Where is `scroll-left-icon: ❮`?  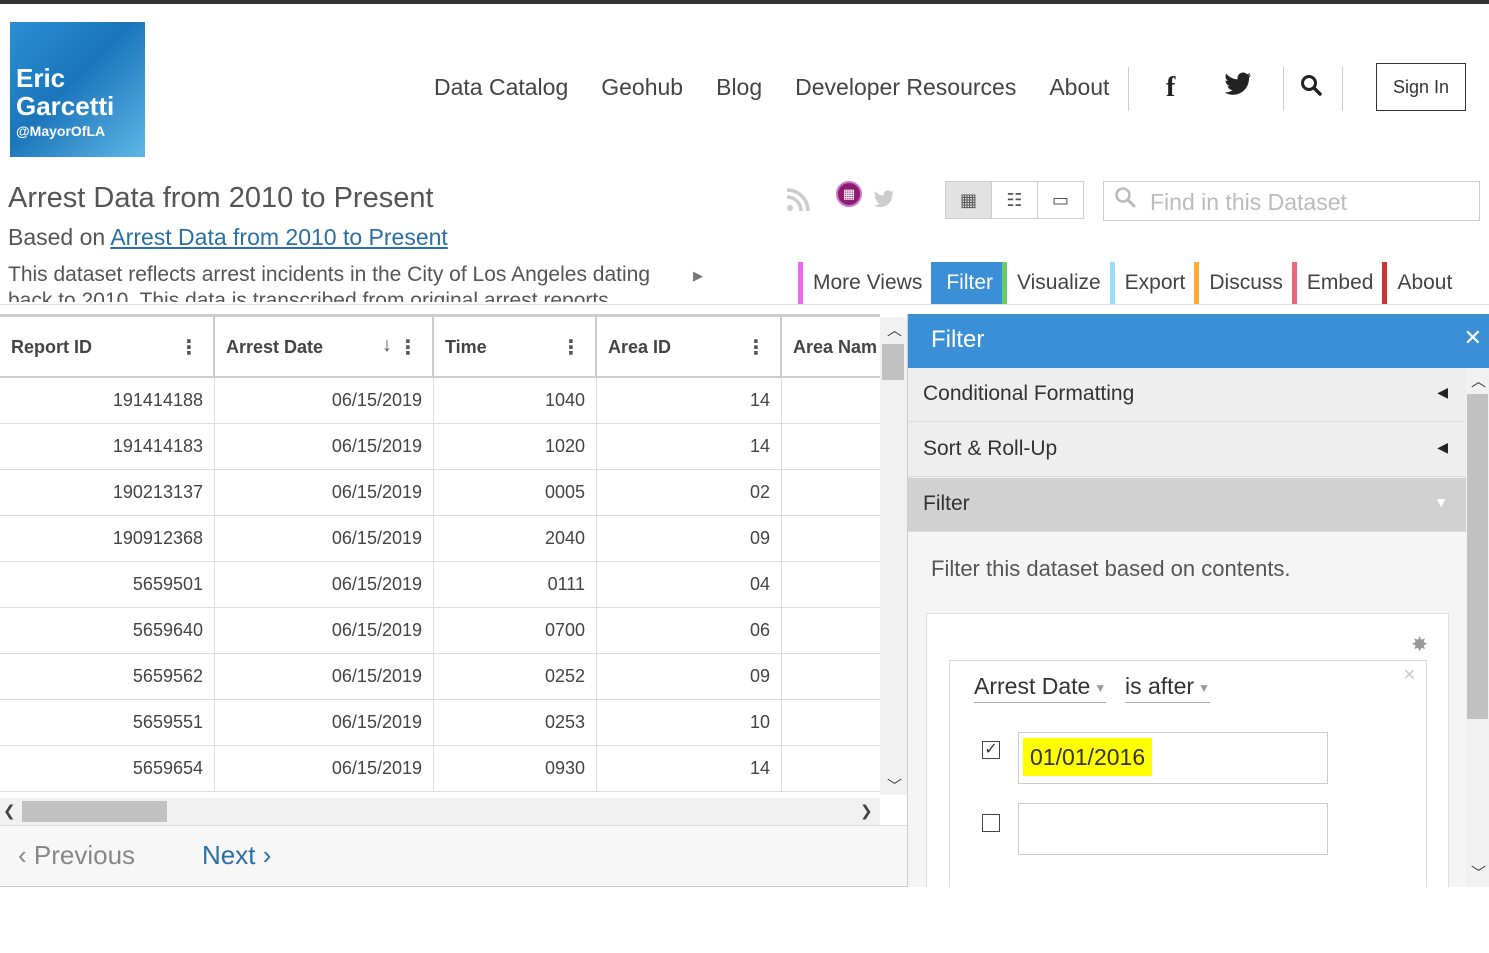 scroll-left-icon: ❮ is located at coordinates (9, 811).